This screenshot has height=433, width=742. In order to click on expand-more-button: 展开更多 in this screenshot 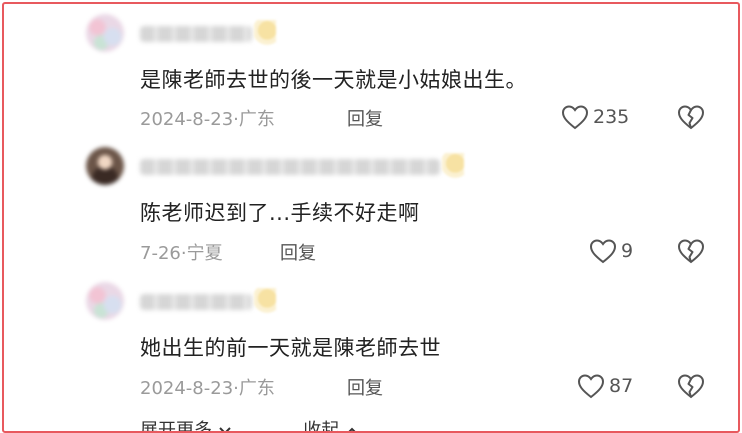, I will do `click(186, 424)`.